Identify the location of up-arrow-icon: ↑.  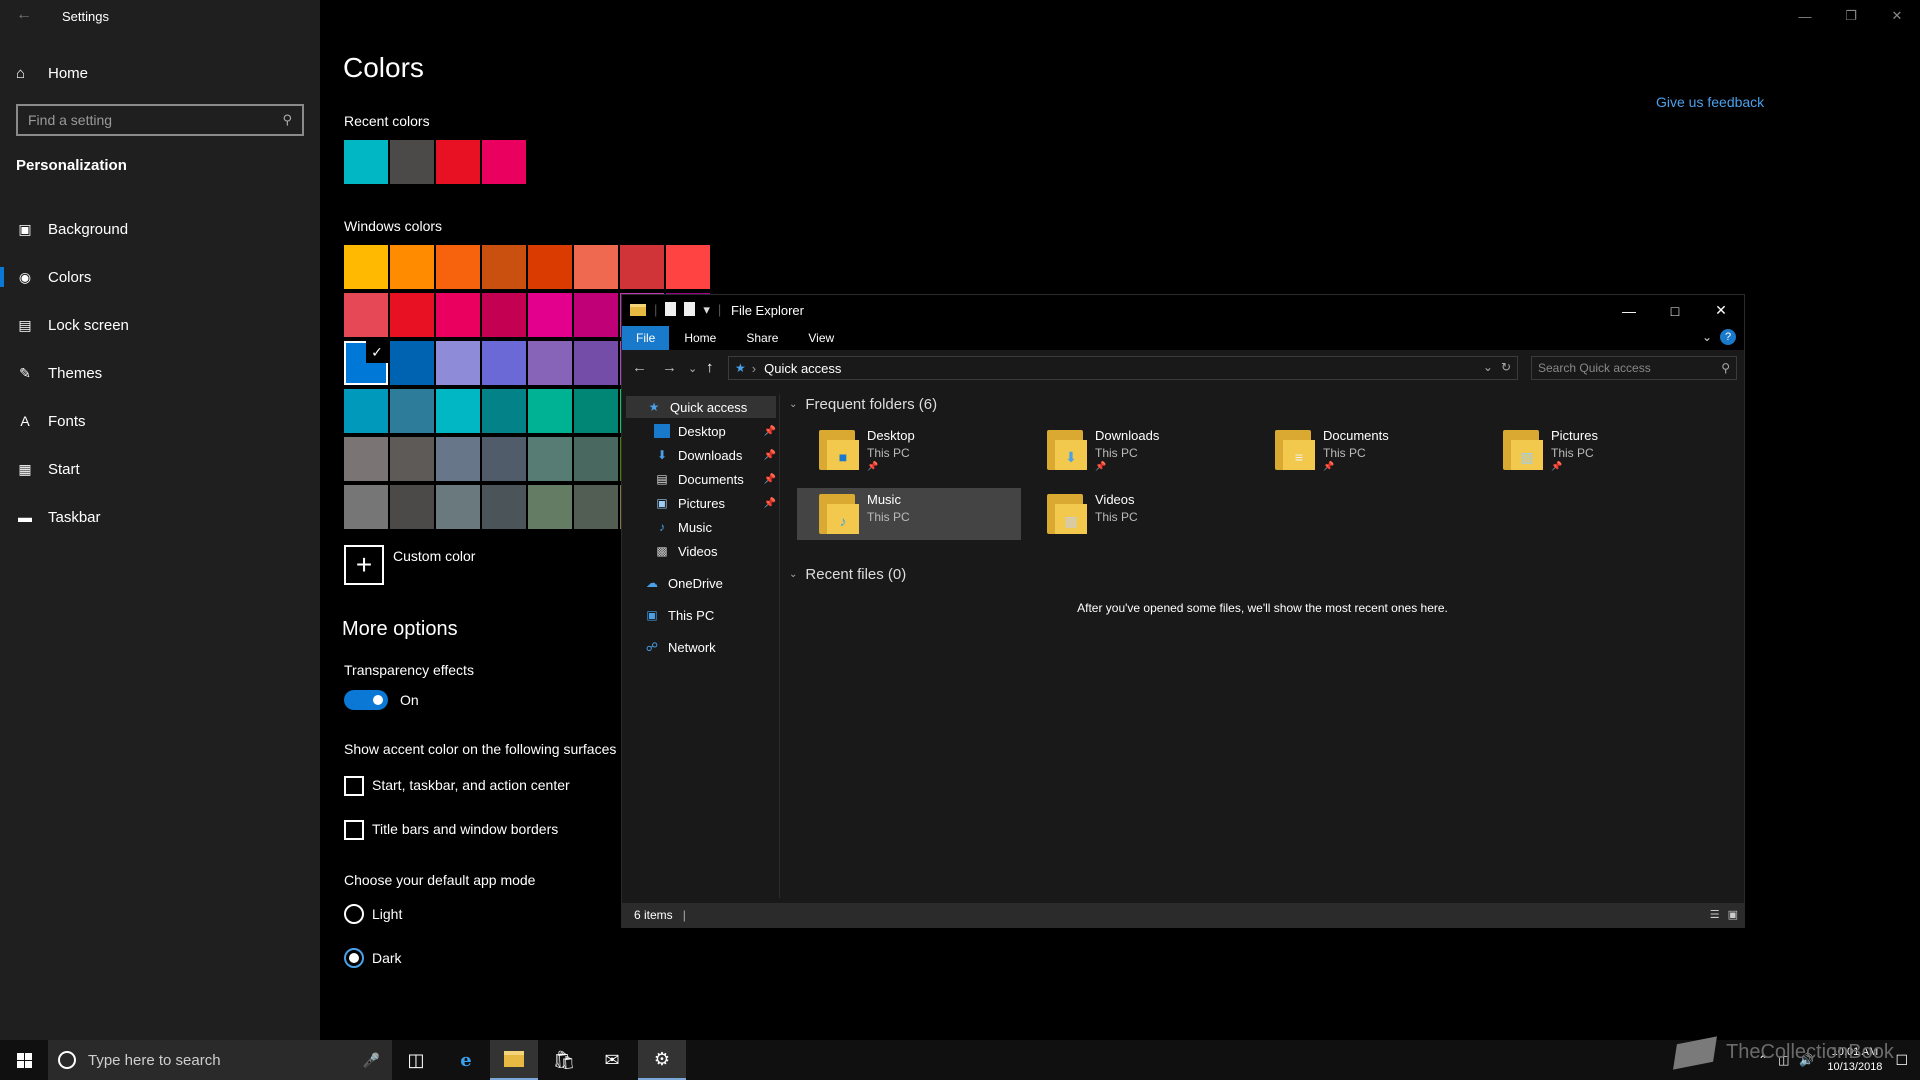
(710, 367).